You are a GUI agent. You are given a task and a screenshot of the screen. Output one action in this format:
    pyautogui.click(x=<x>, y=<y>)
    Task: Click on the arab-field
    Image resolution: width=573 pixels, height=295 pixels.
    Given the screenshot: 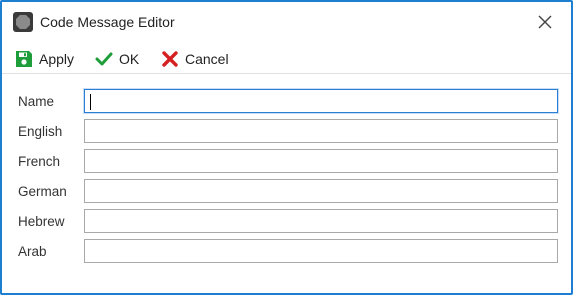 What is the action you would take?
    pyautogui.click(x=321, y=251)
    